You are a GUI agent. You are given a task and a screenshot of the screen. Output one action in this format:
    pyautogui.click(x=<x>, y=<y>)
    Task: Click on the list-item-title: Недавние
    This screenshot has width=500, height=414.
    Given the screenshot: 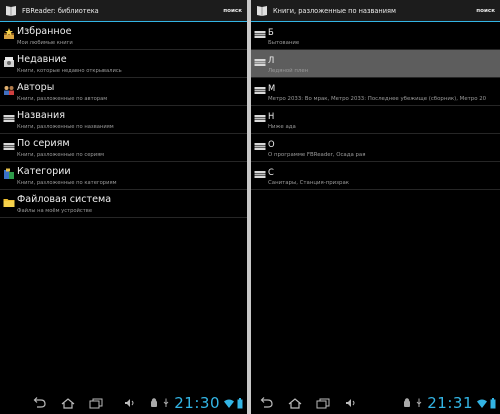 What is the action you would take?
    pyautogui.click(x=42, y=59)
    